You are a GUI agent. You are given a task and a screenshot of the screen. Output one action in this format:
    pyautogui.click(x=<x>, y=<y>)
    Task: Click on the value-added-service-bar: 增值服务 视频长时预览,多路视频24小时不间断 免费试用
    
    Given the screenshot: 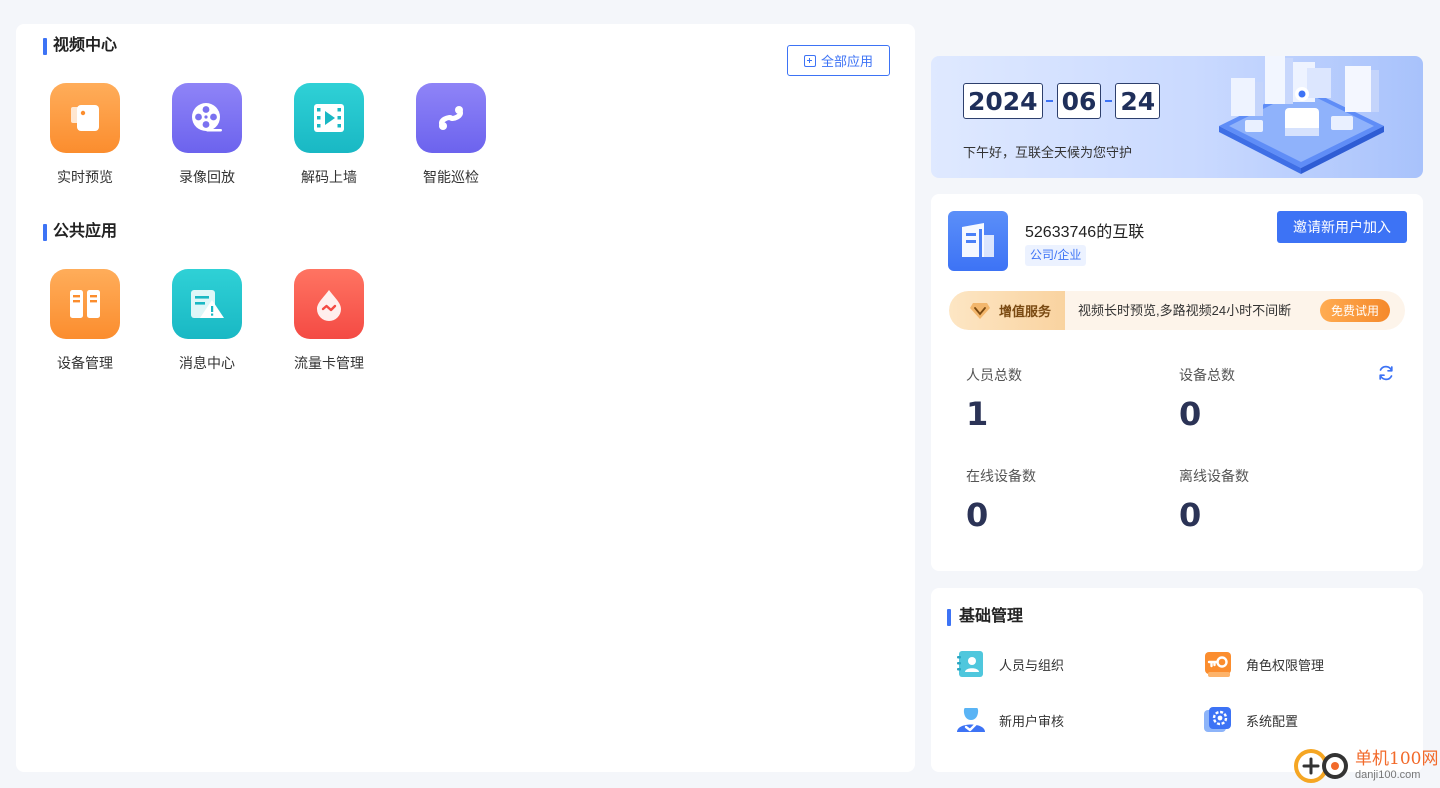 What is the action you would take?
    pyautogui.click(x=1177, y=310)
    